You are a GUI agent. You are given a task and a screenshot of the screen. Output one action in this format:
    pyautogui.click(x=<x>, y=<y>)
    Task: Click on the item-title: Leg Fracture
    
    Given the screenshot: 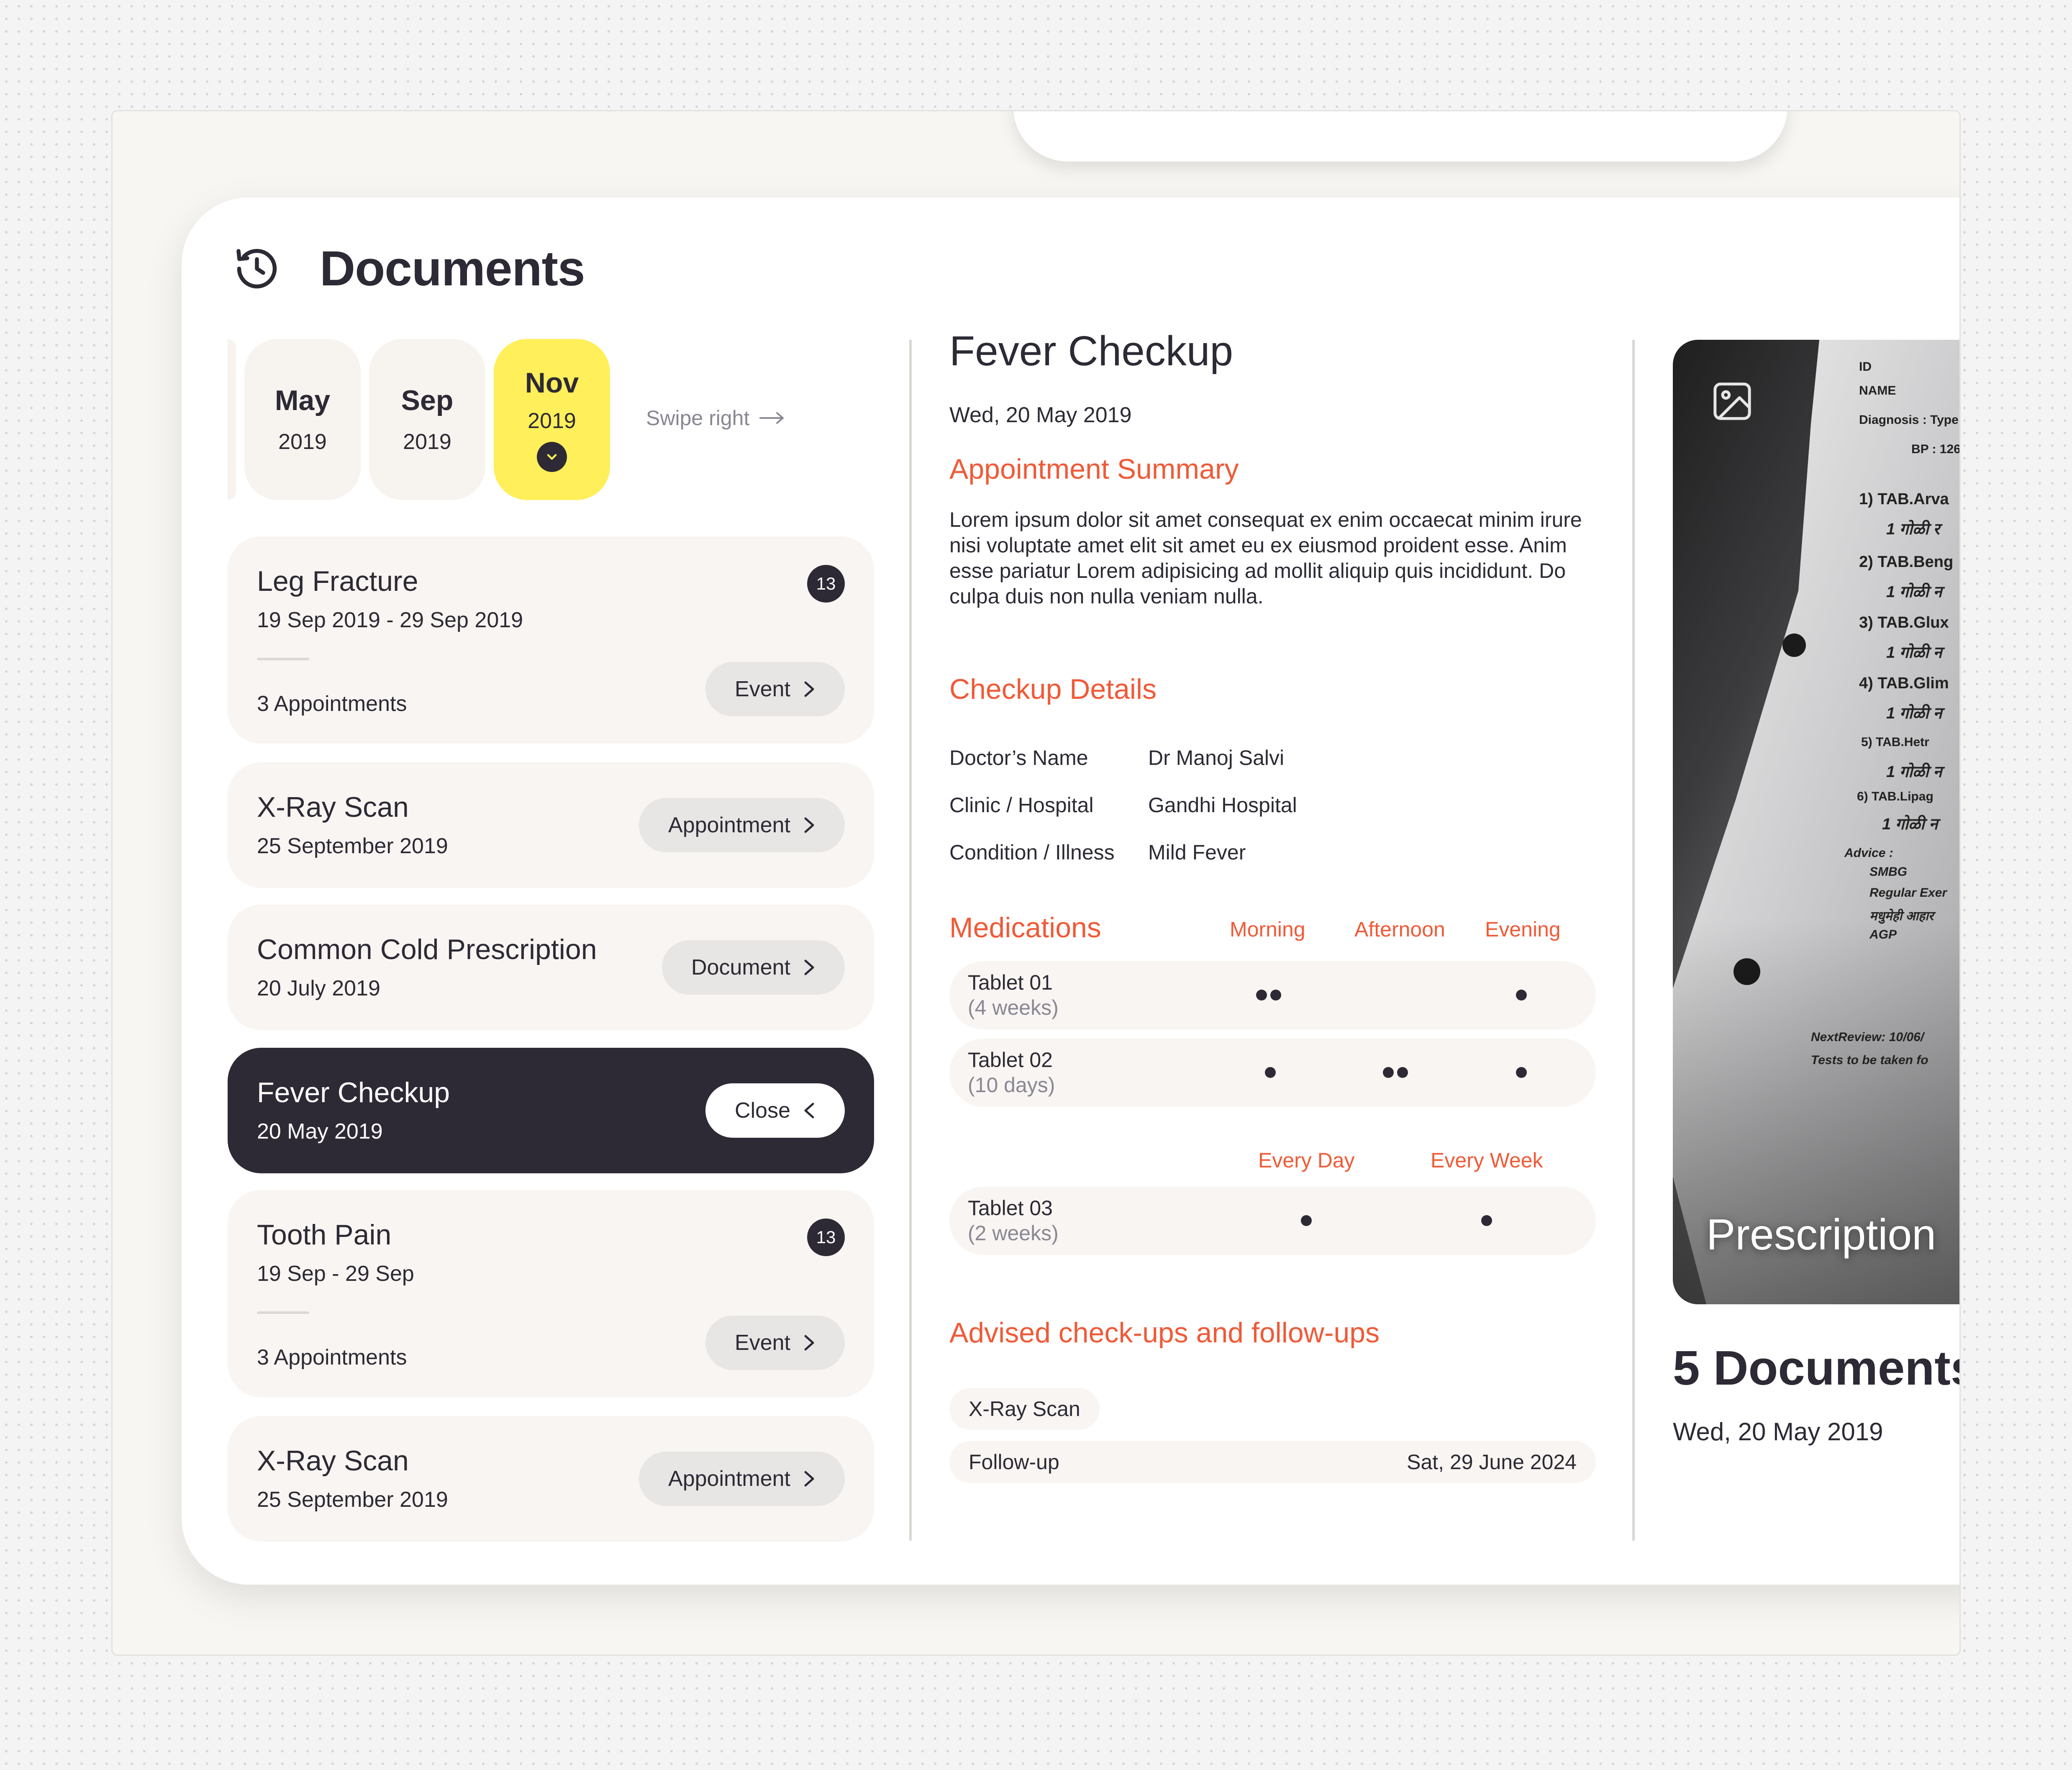 What is the action you would take?
    pyautogui.click(x=337, y=581)
    